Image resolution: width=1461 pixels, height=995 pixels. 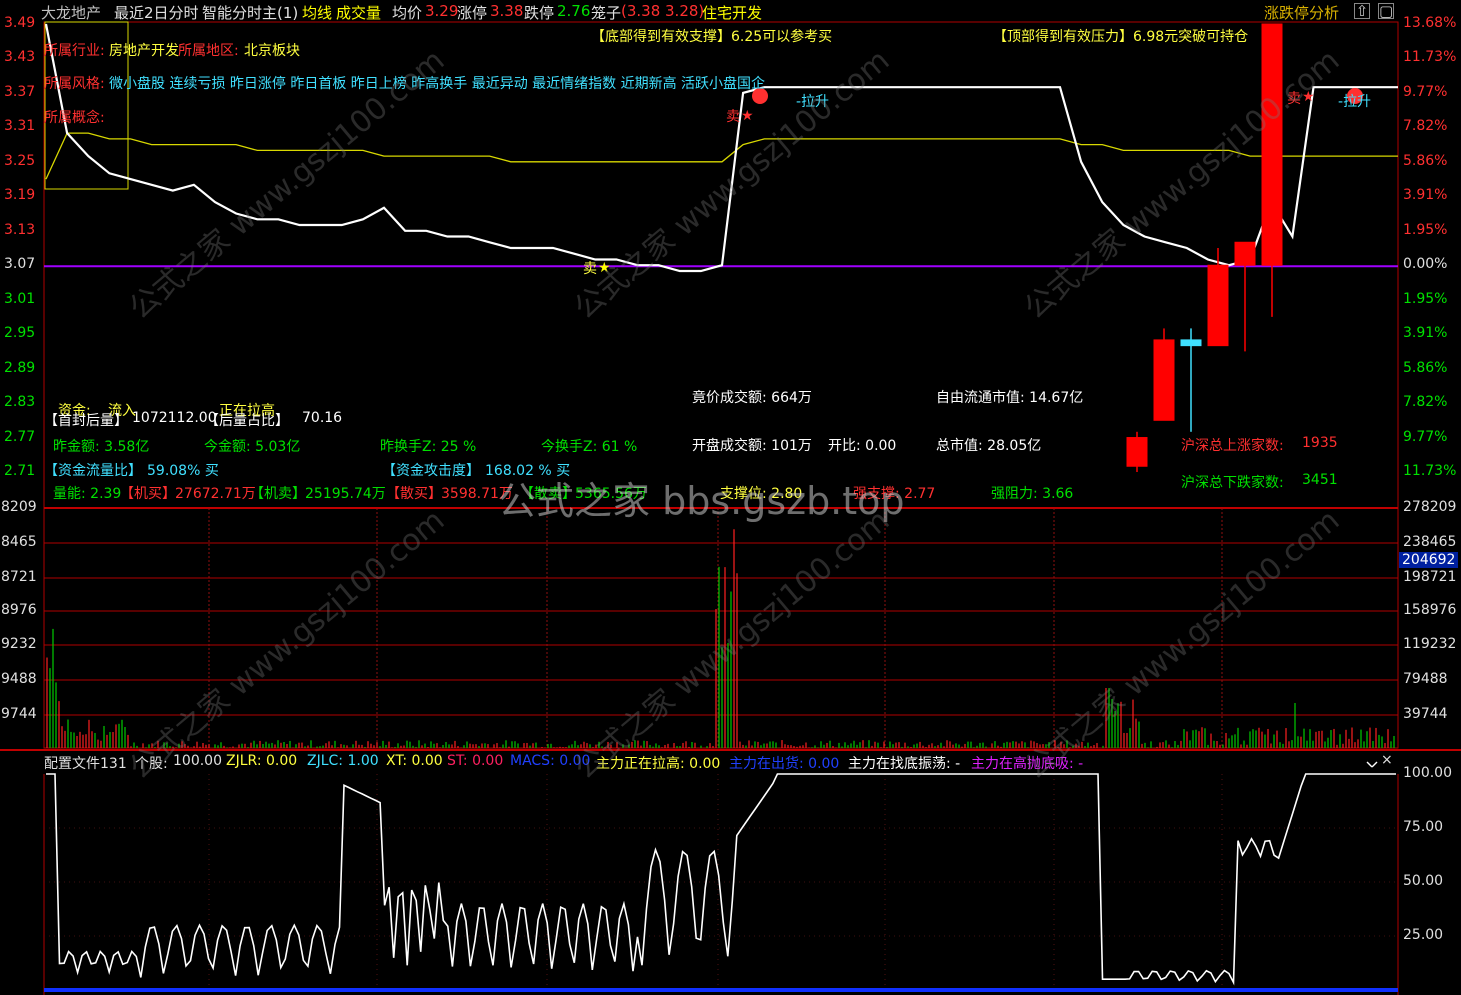 What do you see at coordinates (20, 436) in the screenshot?
I see `price-tick-left: 2.77` at bounding box center [20, 436].